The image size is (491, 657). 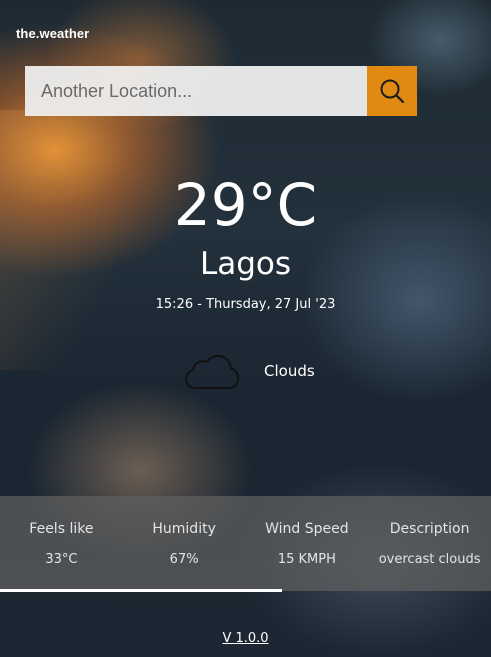 I want to click on stat-label: Feels like, so click(x=61, y=529).